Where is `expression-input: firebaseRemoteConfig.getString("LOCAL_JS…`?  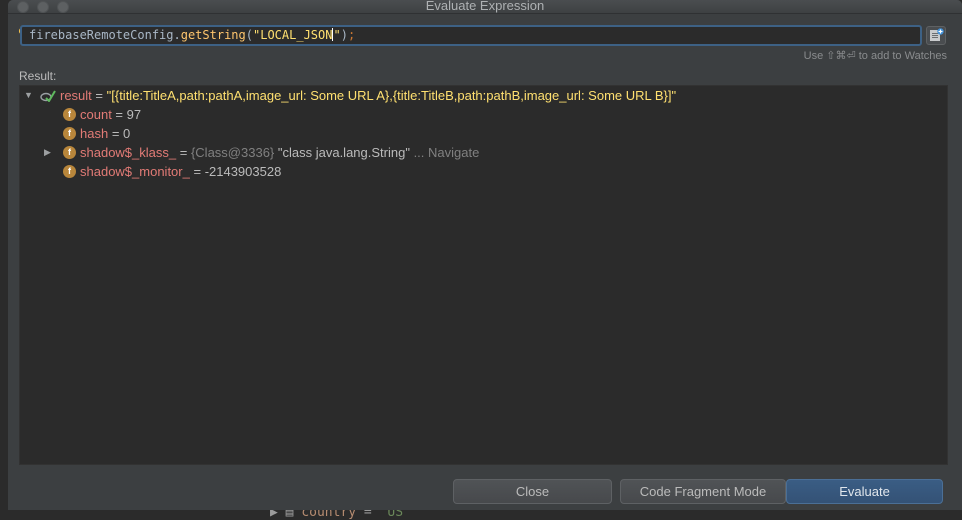
expression-input: firebaseRemoteConfig.getString("LOCAL_JS… is located at coordinates (471, 35).